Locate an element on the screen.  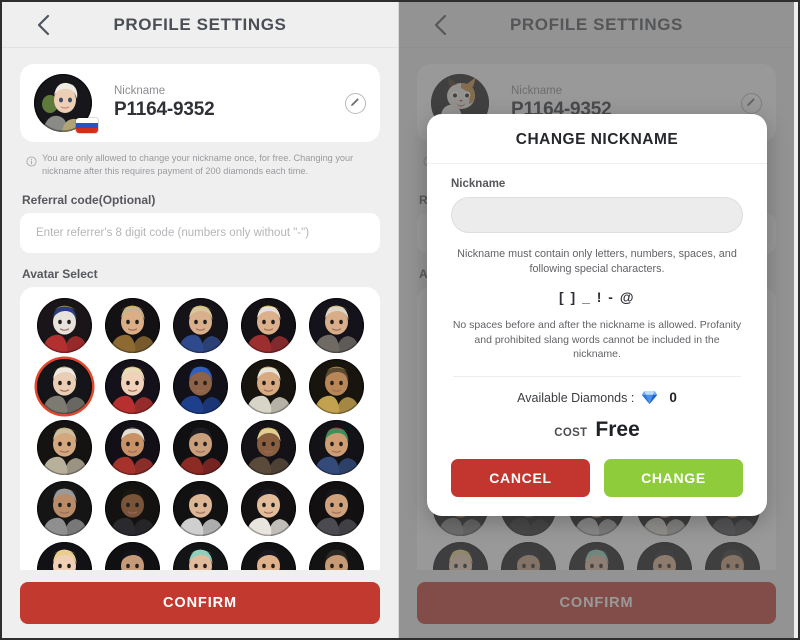
cost-label: COST is located at coordinates (571, 433).